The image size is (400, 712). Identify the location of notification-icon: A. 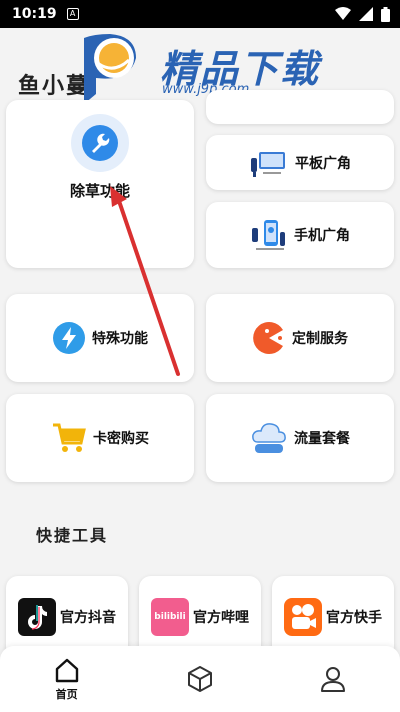
(72, 14).